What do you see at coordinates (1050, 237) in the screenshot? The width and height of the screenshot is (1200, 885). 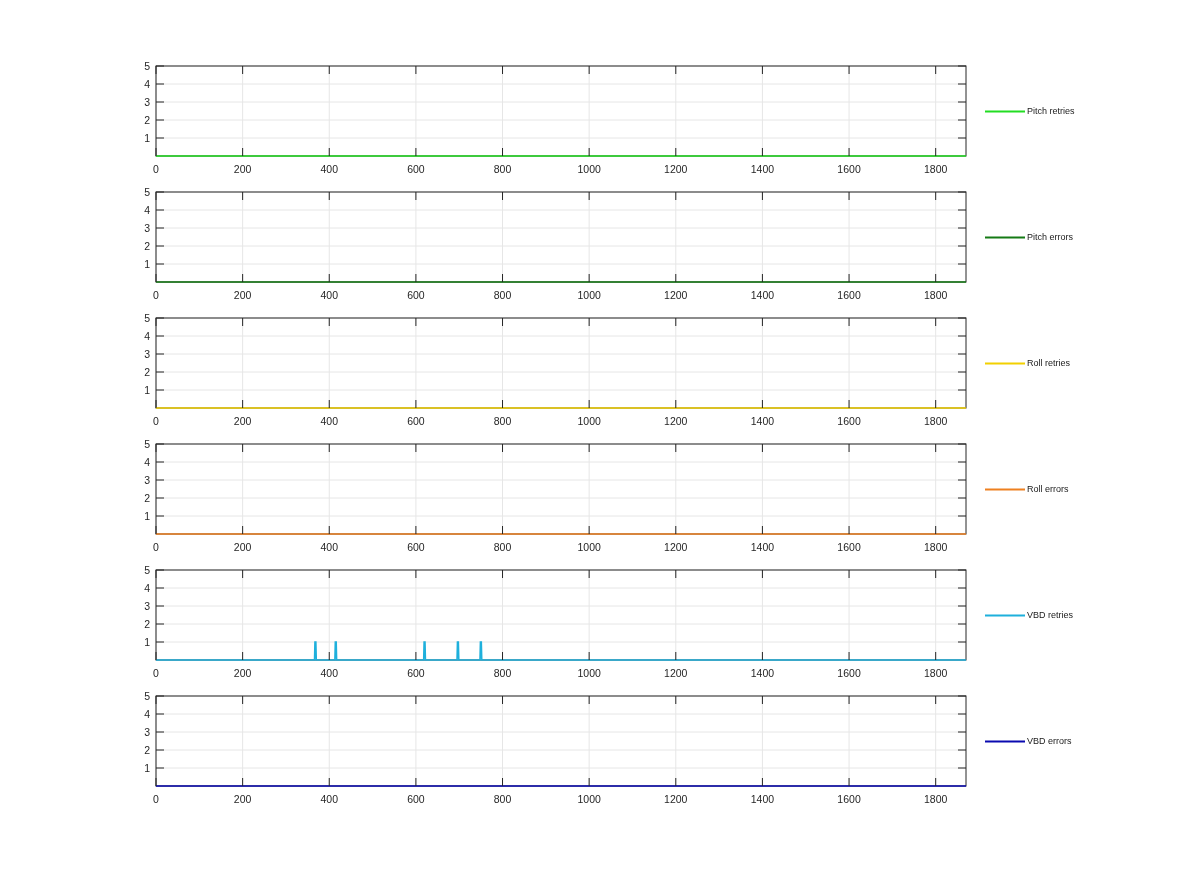 I see `legend-label: Pitch errors` at bounding box center [1050, 237].